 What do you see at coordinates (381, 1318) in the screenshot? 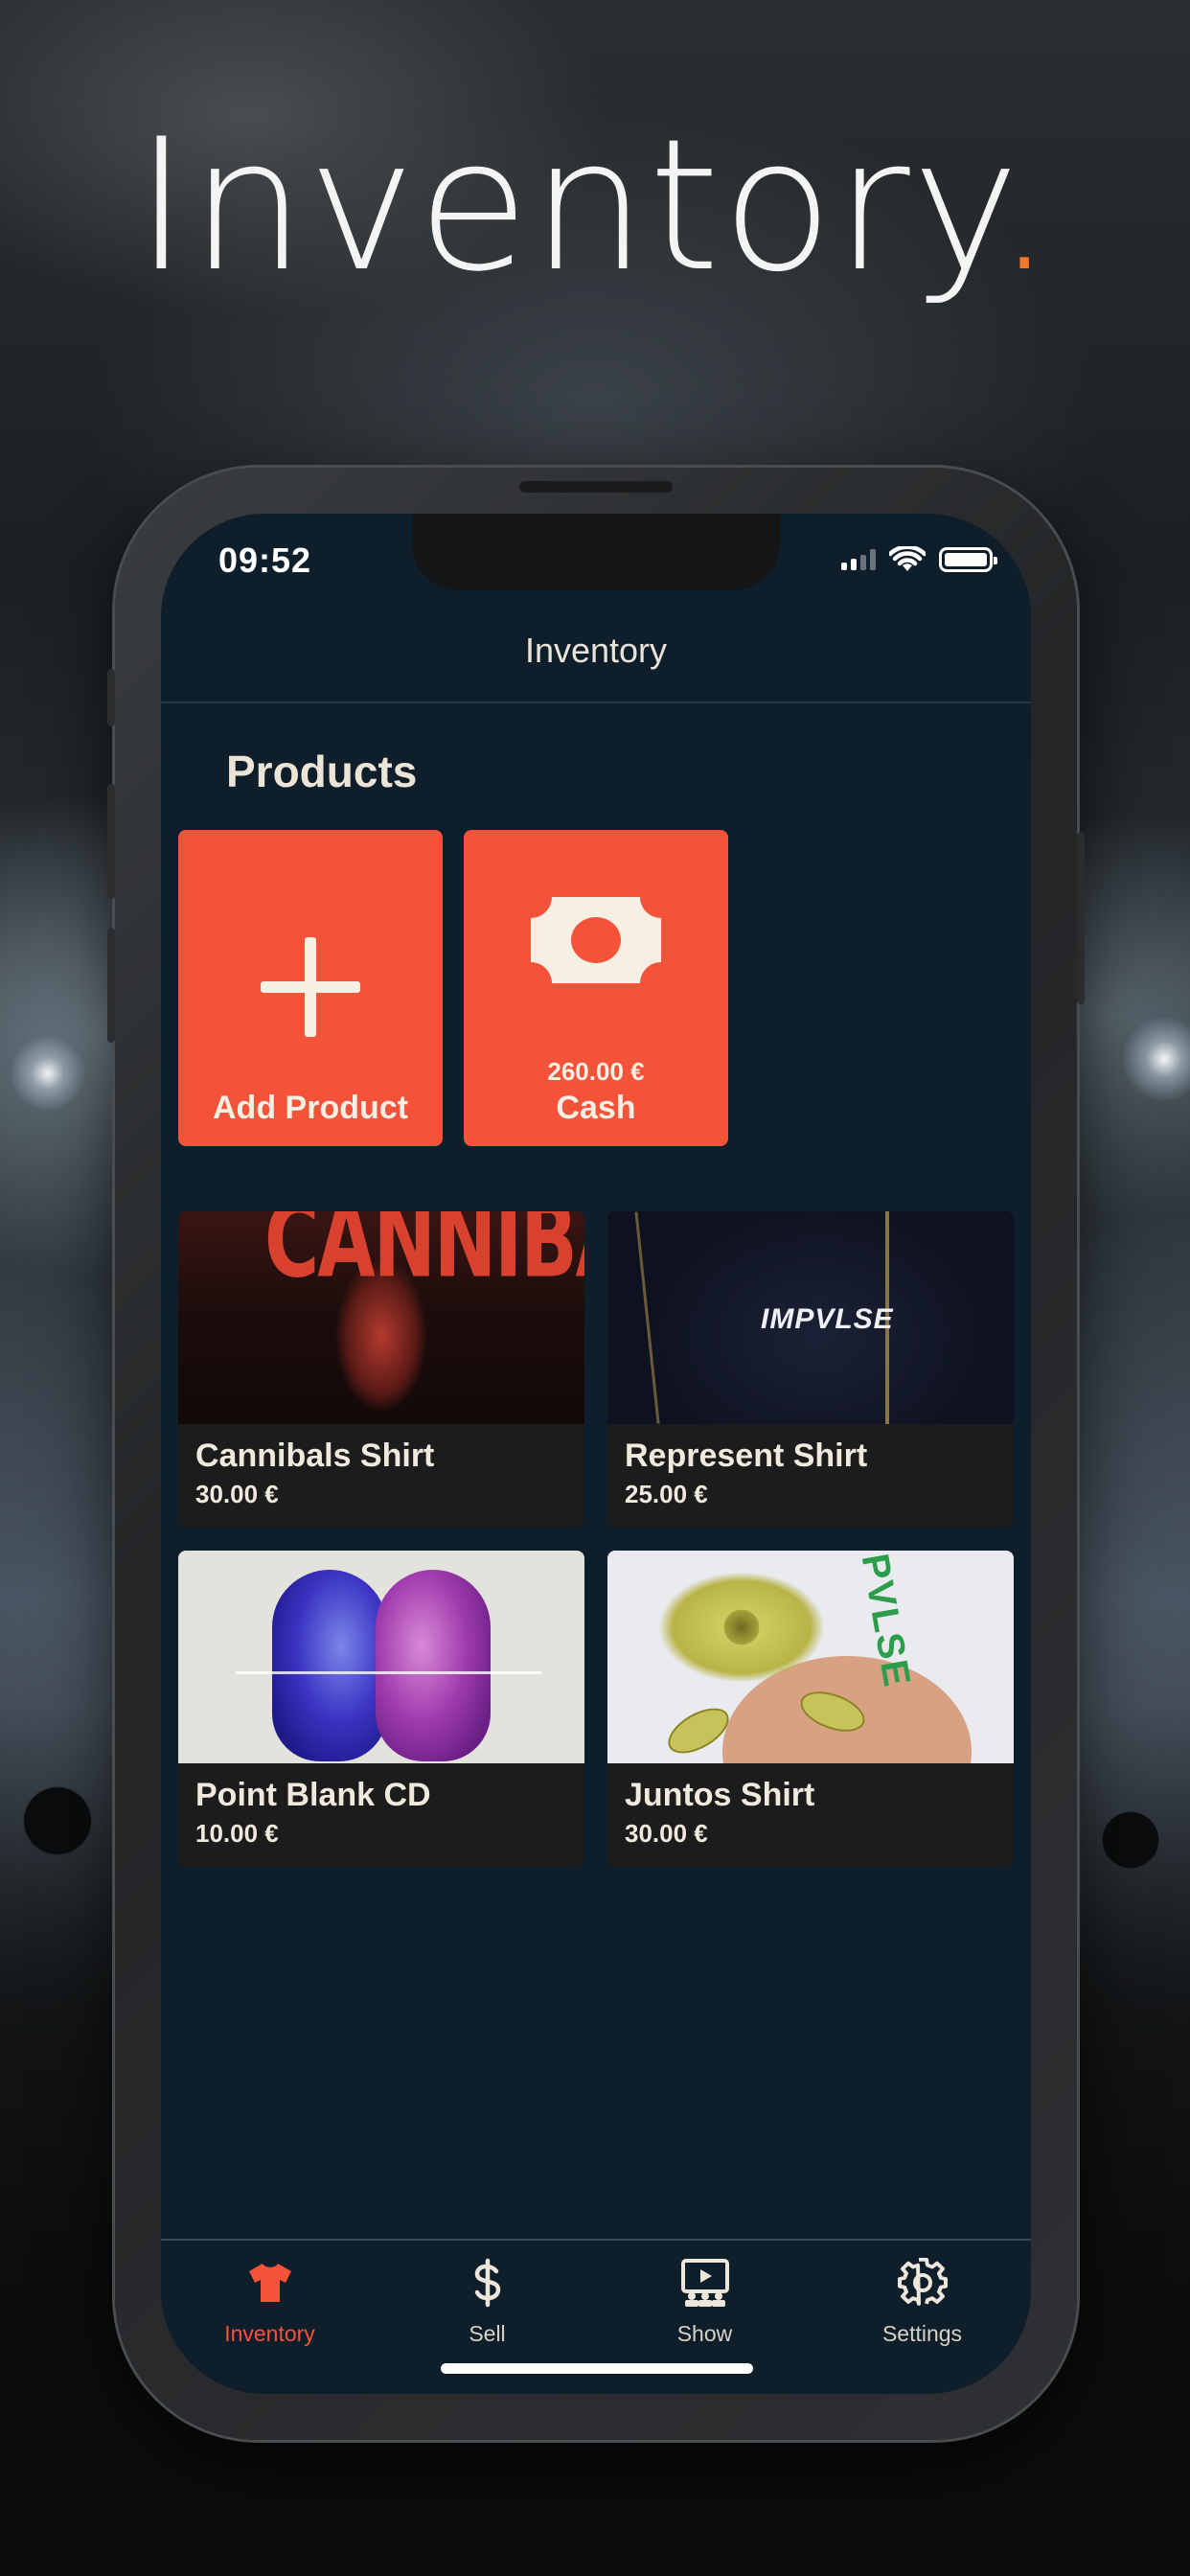
I see `product-image: CANNIBALS` at bounding box center [381, 1318].